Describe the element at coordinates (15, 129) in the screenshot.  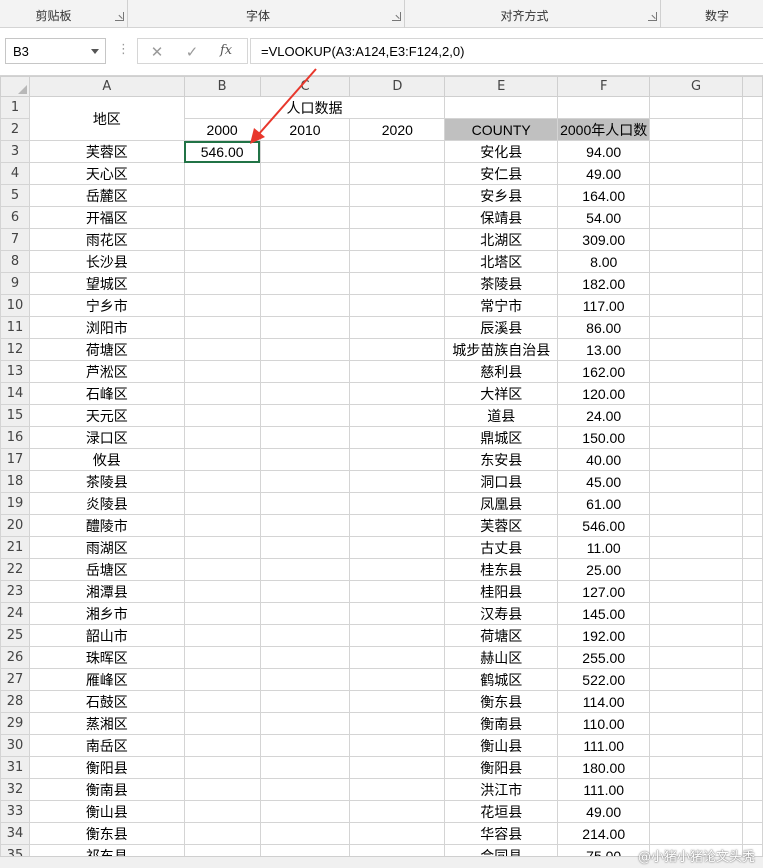
I see `row-header: 2` at that location.